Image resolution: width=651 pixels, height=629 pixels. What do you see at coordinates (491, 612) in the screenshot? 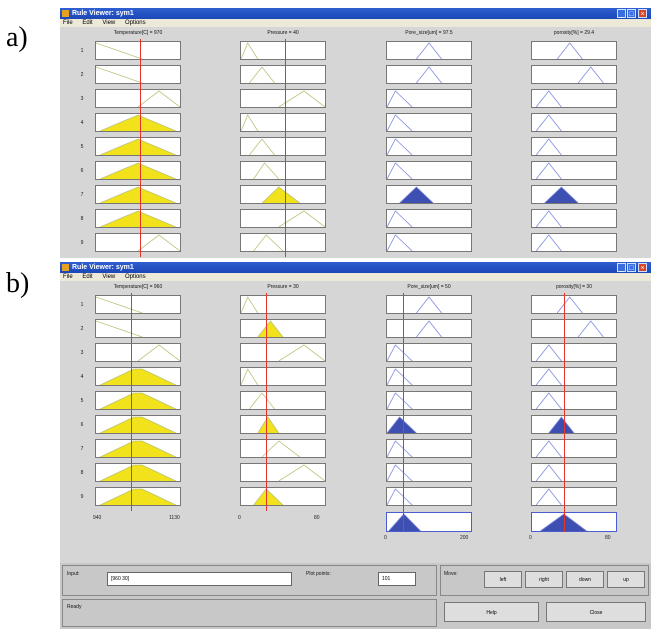
I see `help-button: Help` at bounding box center [491, 612].